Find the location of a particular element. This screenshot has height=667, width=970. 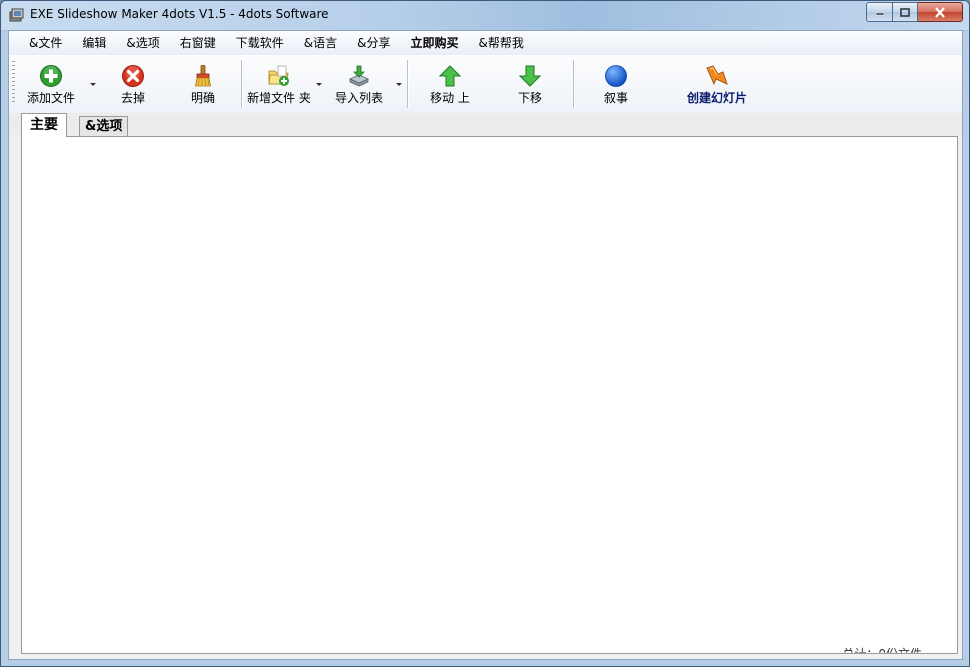

folder-add-icon is located at coordinates (278, 75).